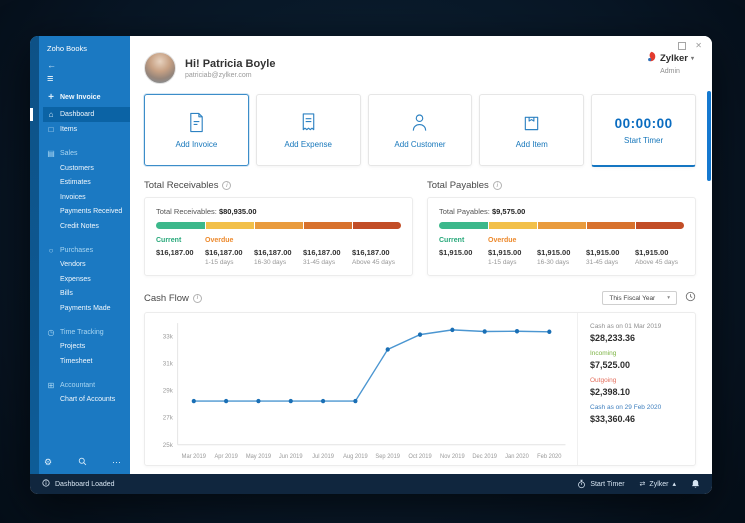  I want to click on sidebar-item-label: Vendors, so click(73, 265).